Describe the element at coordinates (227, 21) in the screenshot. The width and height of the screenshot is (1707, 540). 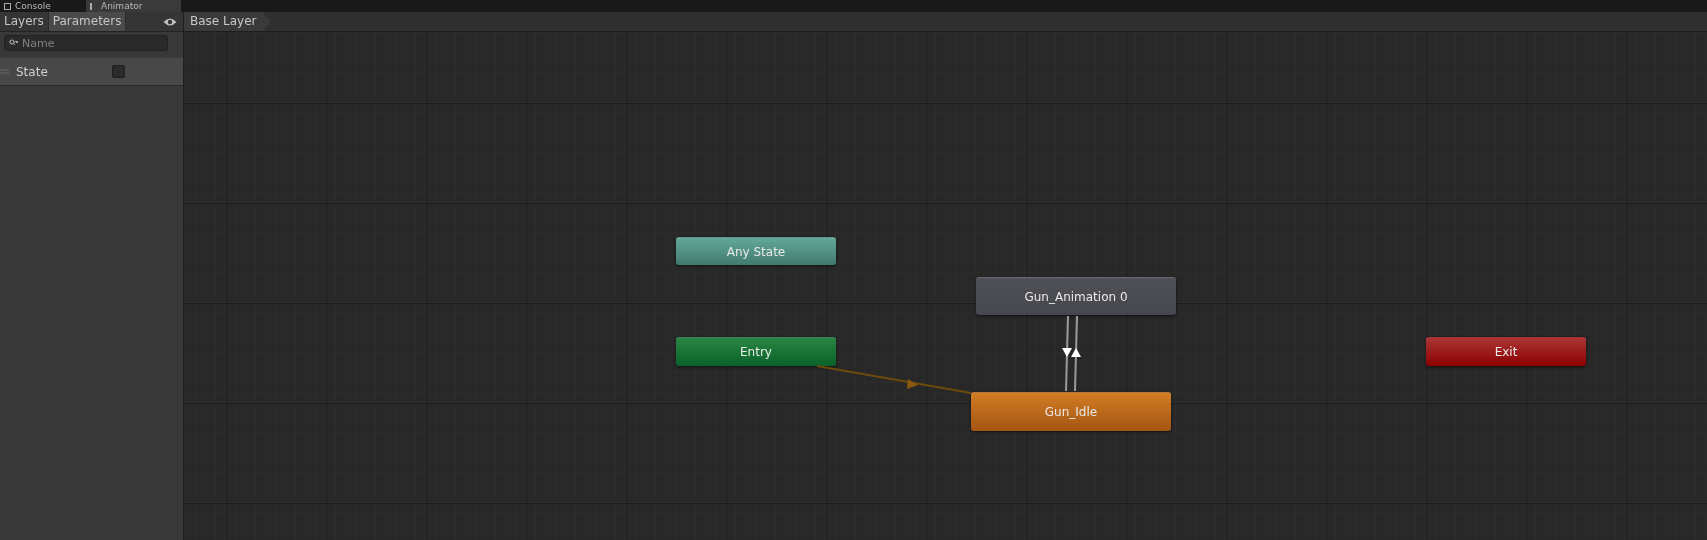
I see `breadcrumb: Base Layer` at that location.